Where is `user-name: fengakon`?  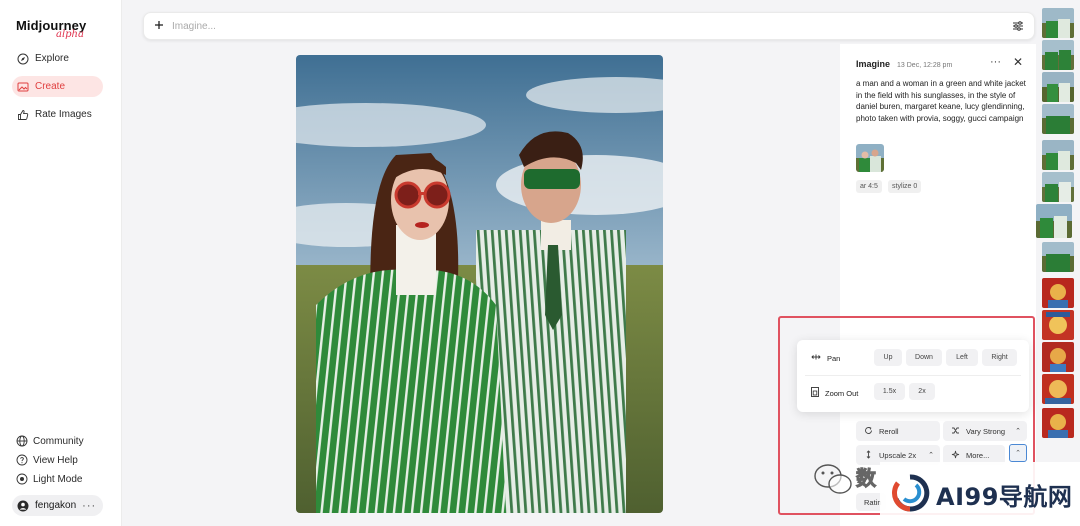 user-name: fengakon is located at coordinates (56, 505).